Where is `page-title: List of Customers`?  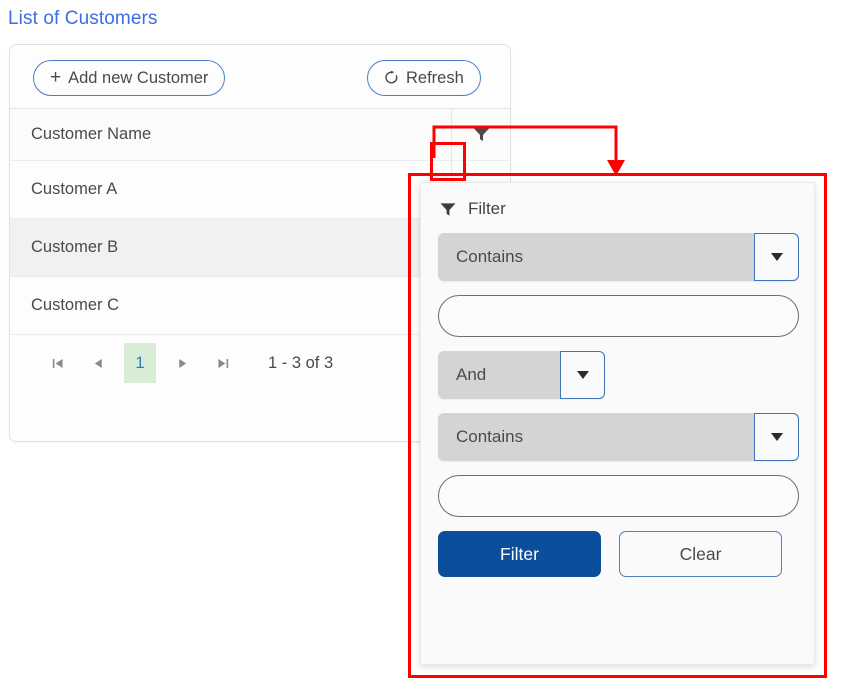 page-title: List of Customers is located at coordinates (83, 18).